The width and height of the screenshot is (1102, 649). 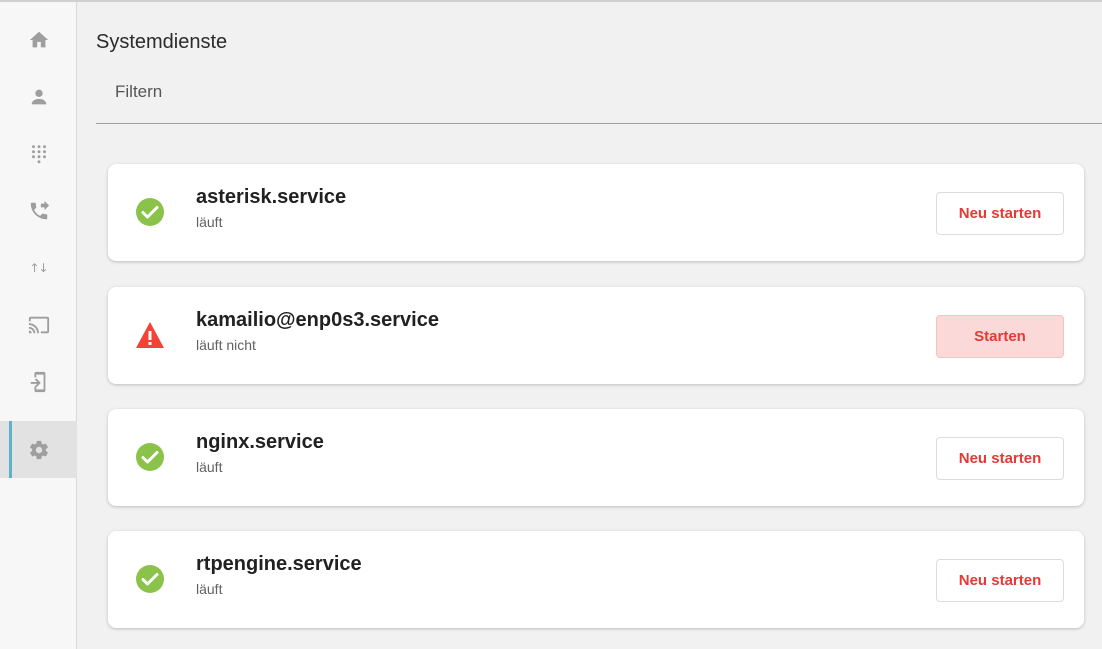 I want to click on arrows-up-down-icon: ↑↓, so click(x=38, y=267).